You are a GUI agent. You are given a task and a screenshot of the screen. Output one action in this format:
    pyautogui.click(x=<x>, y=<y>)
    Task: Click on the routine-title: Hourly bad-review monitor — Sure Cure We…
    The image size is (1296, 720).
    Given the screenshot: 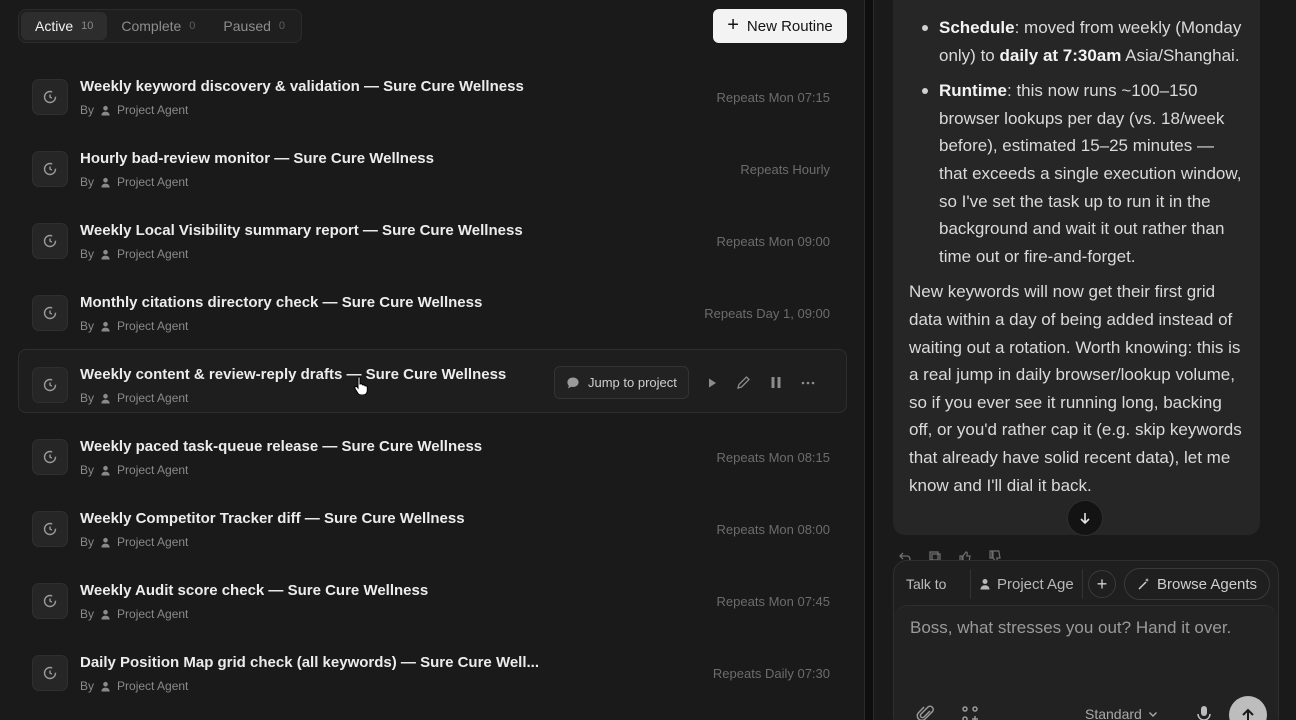 What is the action you would take?
    pyautogui.click(x=257, y=158)
    